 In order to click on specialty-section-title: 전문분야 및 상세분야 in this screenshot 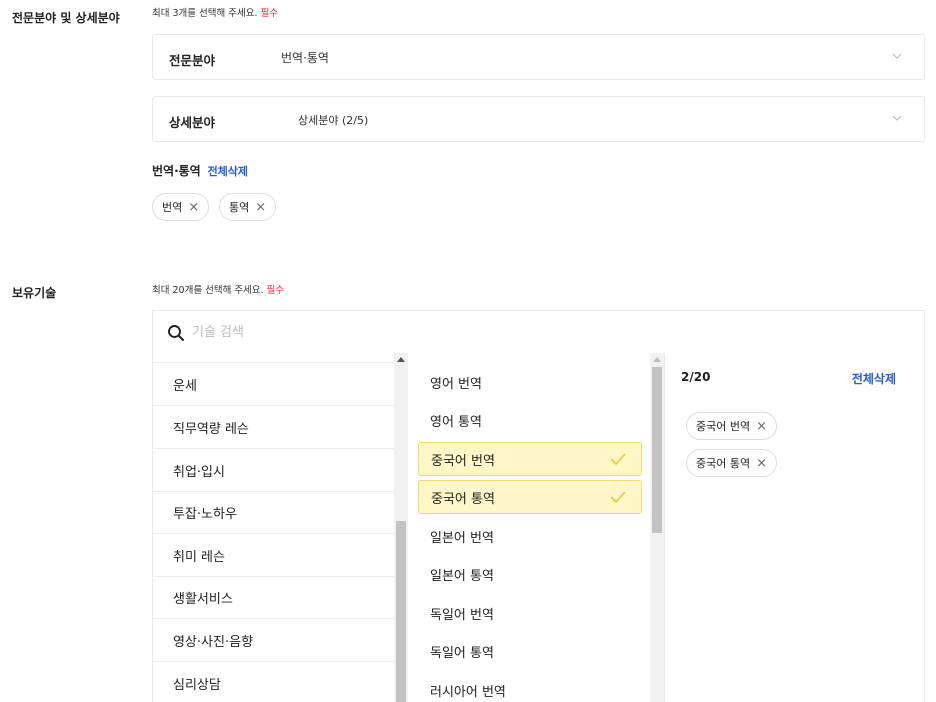, I will do `click(66, 18)`.